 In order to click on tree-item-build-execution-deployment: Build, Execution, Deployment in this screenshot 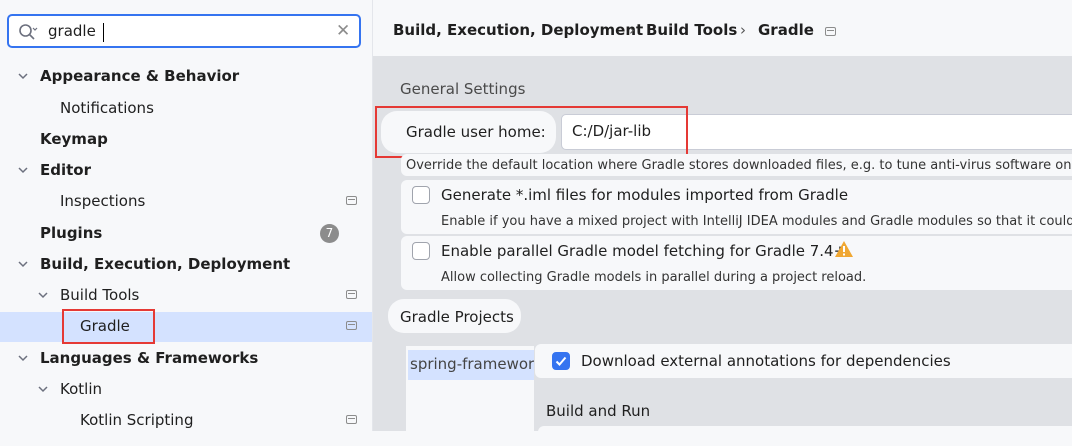, I will do `click(186, 265)`.